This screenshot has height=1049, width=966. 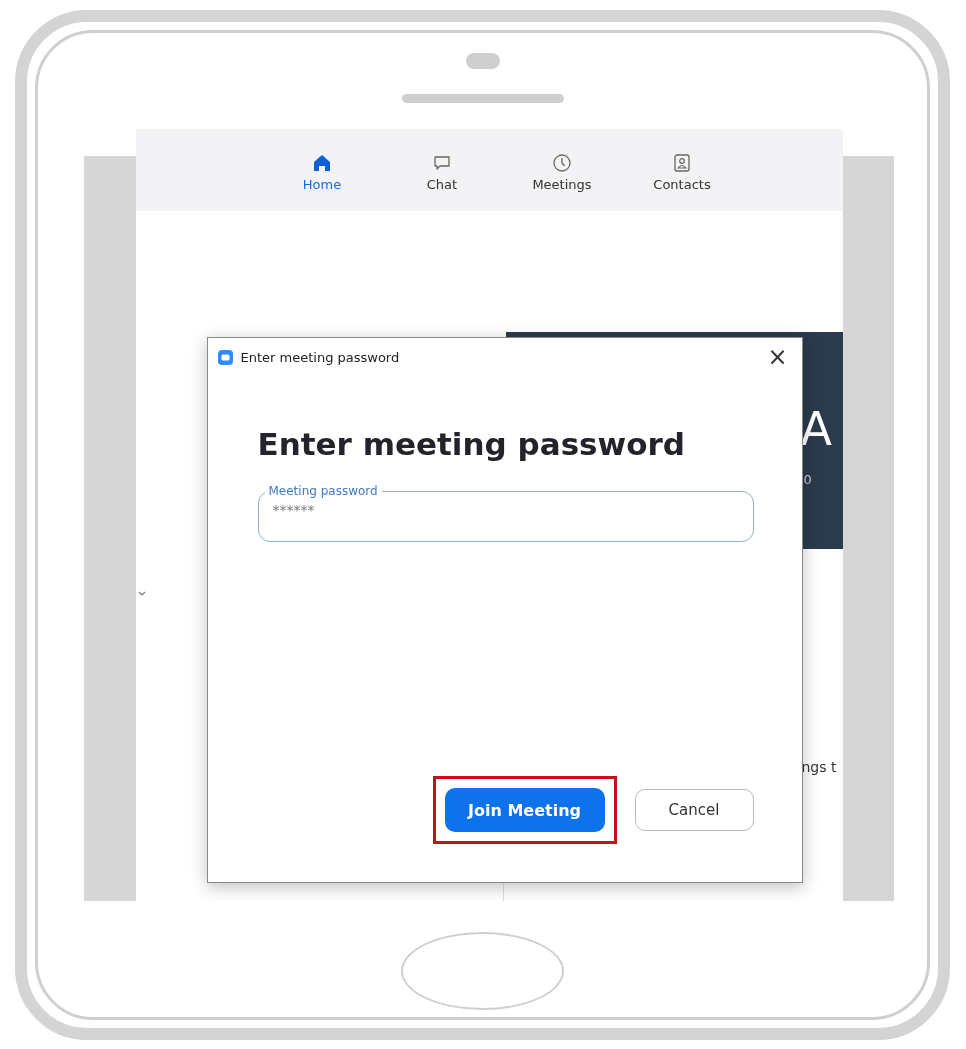 What do you see at coordinates (482, 971) in the screenshot?
I see `home-button` at bounding box center [482, 971].